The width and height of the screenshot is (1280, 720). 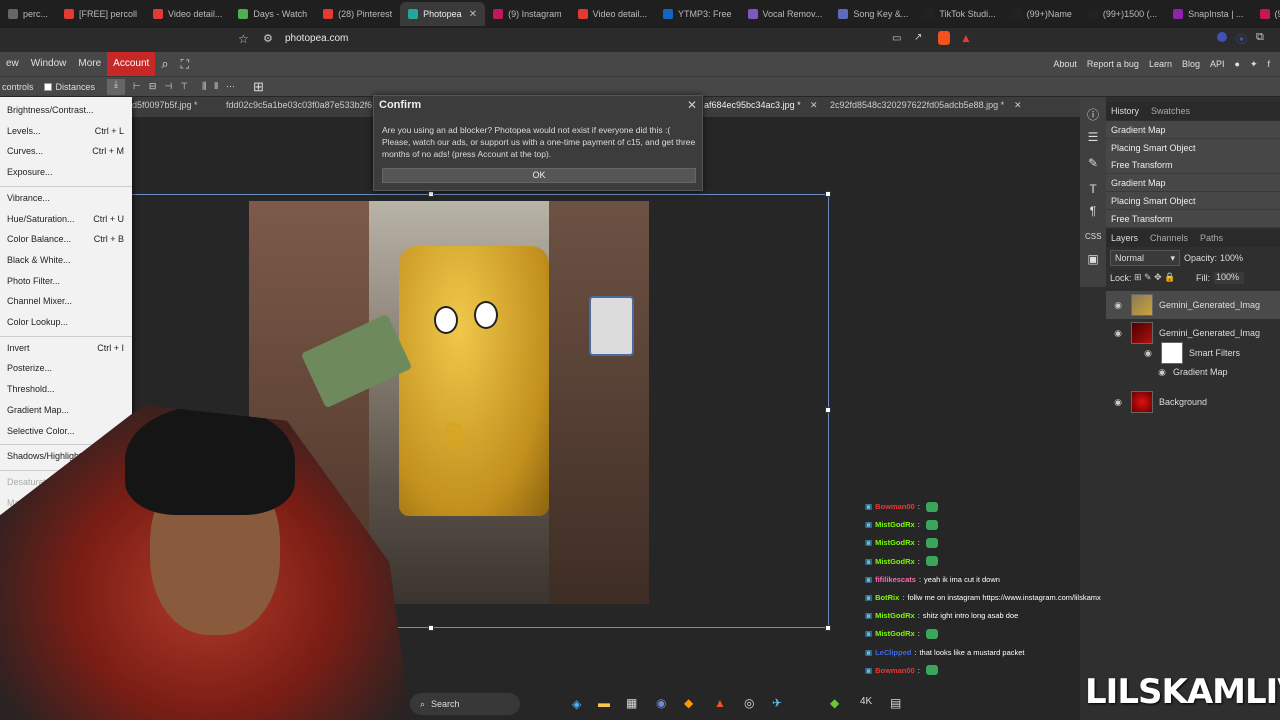 What do you see at coordinates (153, 86) in the screenshot?
I see `align-center-icon: ⊟` at bounding box center [153, 86].